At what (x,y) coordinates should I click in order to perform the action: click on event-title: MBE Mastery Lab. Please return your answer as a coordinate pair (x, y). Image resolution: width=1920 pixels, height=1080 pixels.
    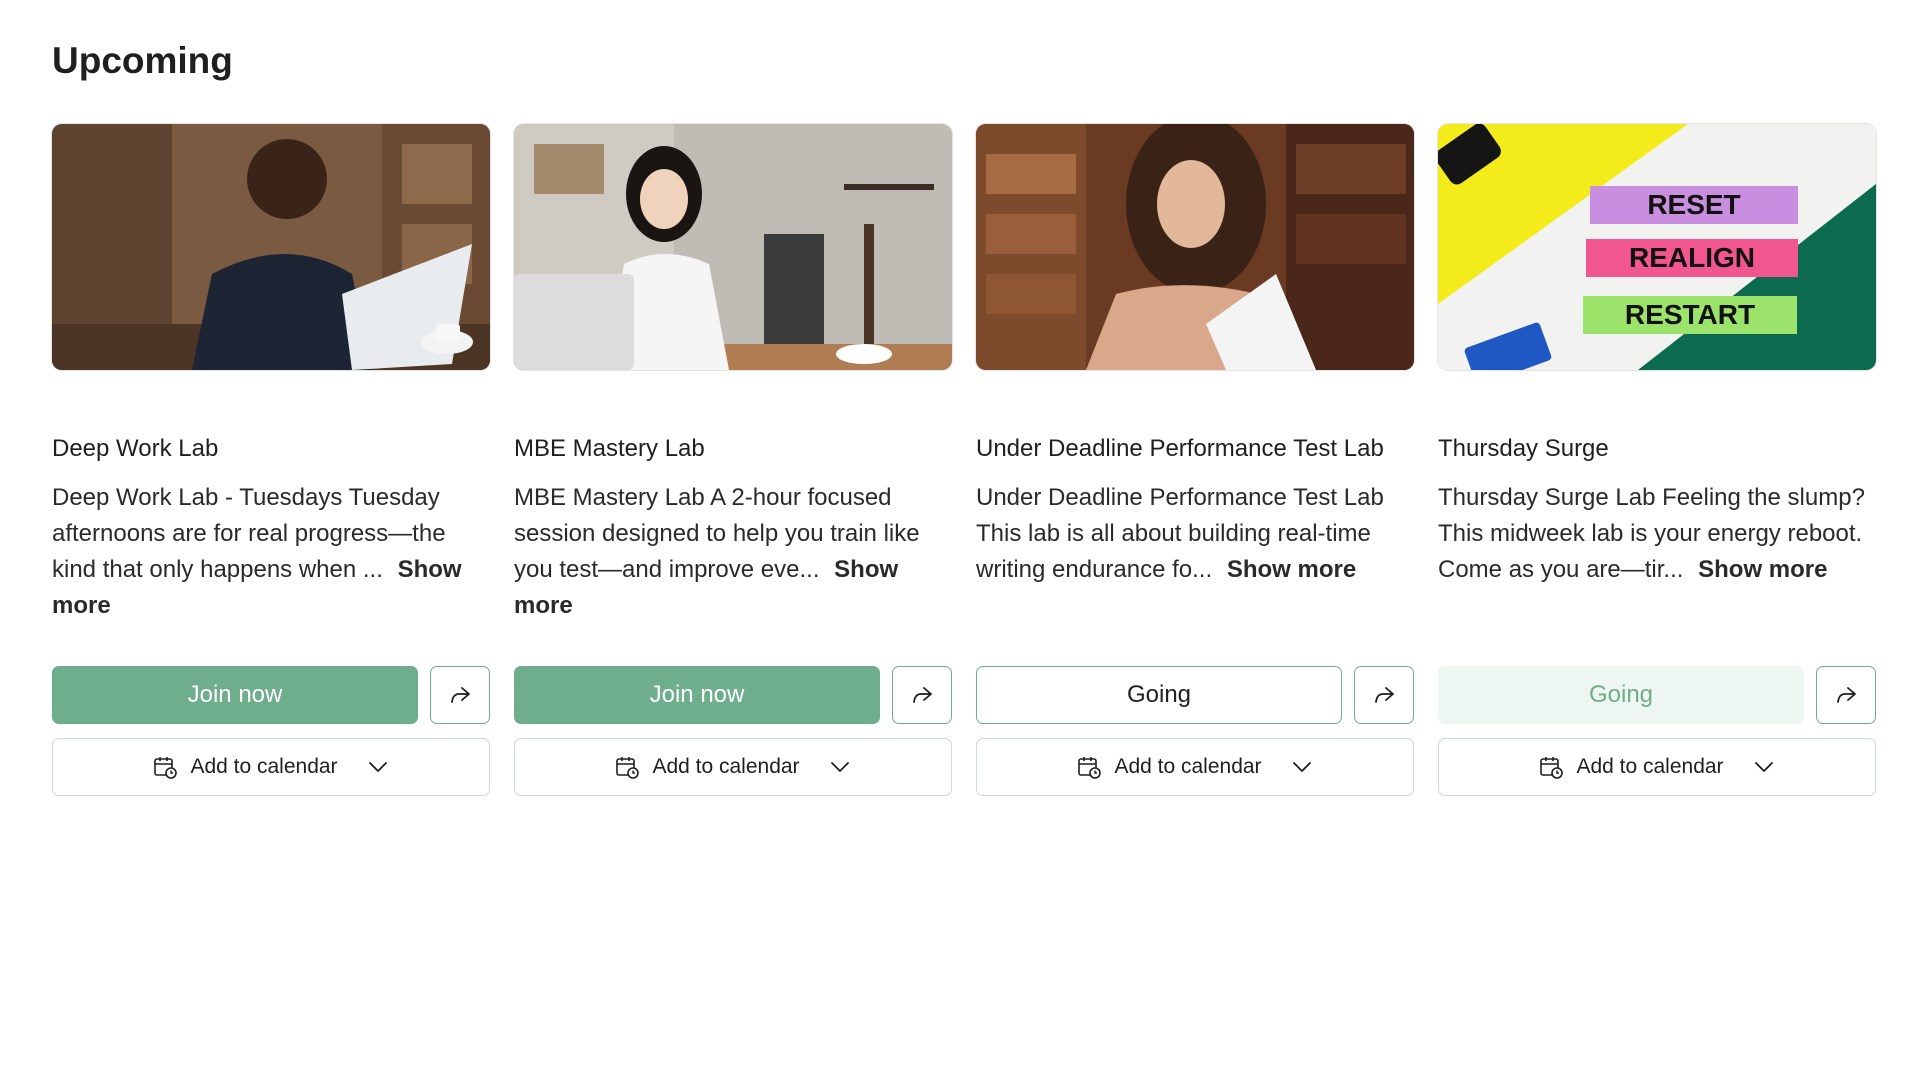
    Looking at the image, I should click on (609, 448).